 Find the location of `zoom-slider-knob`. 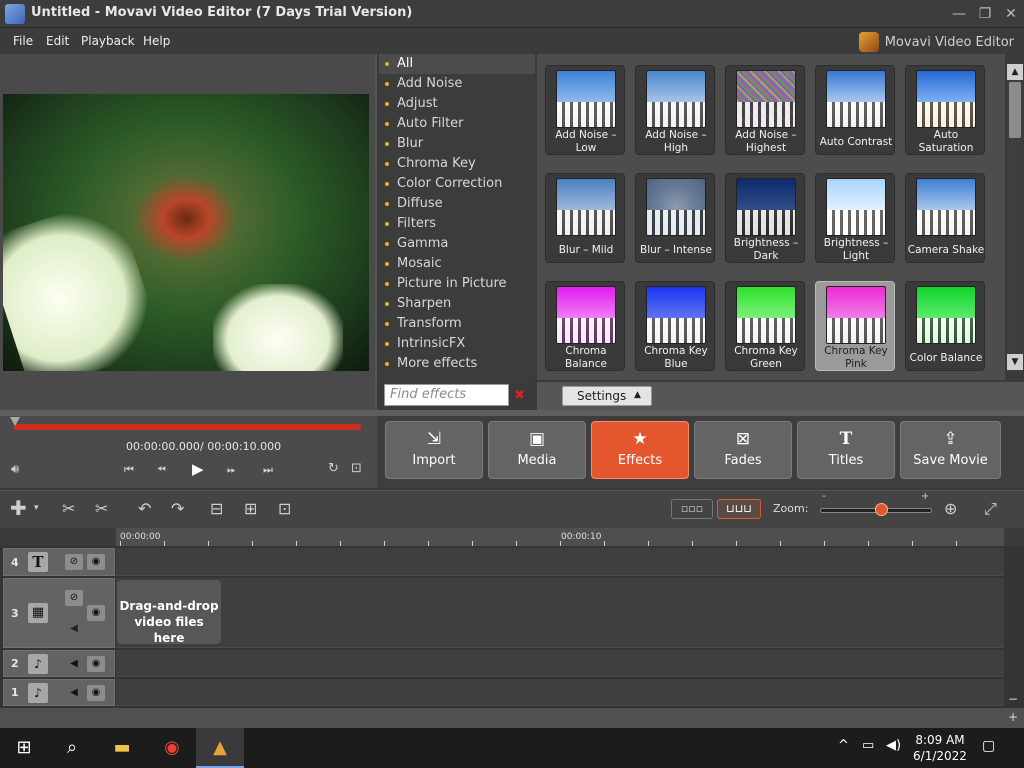

zoom-slider-knob is located at coordinates (881, 509).